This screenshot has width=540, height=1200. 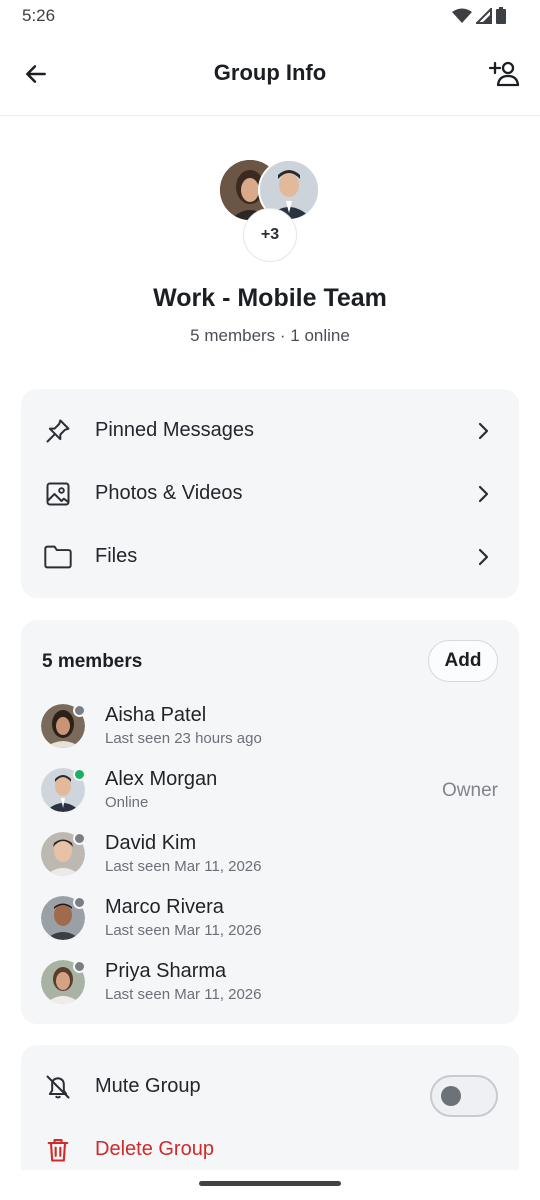 I want to click on more-members-badge: +3, so click(x=270, y=235).